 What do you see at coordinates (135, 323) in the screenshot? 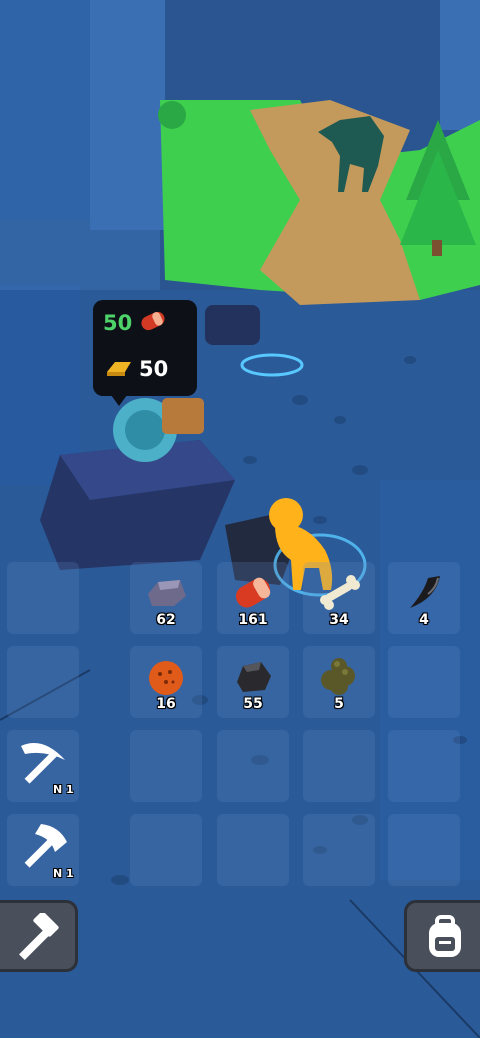
I see `meat-price-row: 50` at bounding box center [135, 323].